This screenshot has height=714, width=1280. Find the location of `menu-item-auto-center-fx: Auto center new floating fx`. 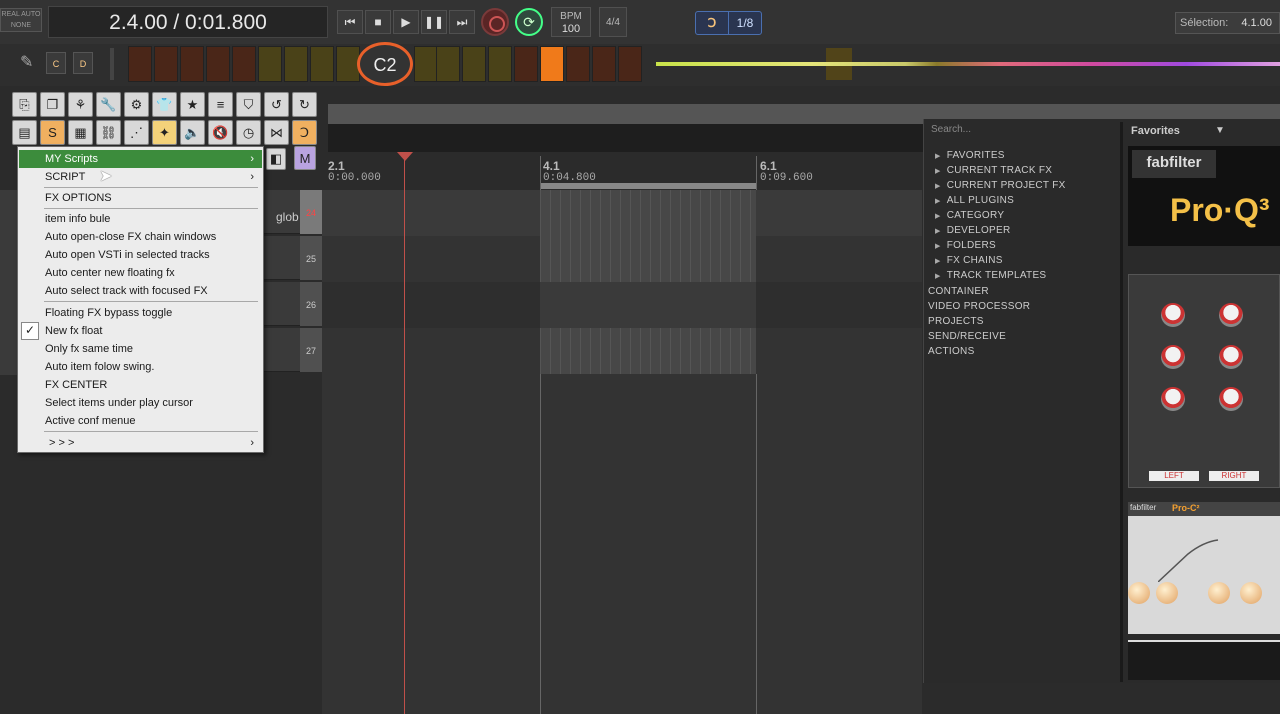

menu-item-auto-center-fx: Auto center new floating fx is located at coordinates (140, 273).